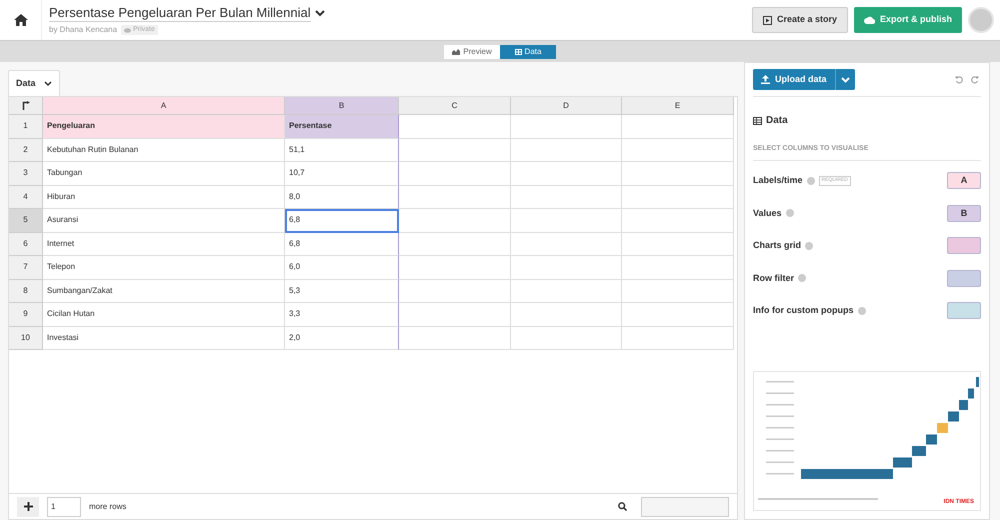 This screenshot has height=520, width=1000. What do you see at coordinates (518, 51) in the screenshot?
I see `table-icon` at bounding box center [518, 51].